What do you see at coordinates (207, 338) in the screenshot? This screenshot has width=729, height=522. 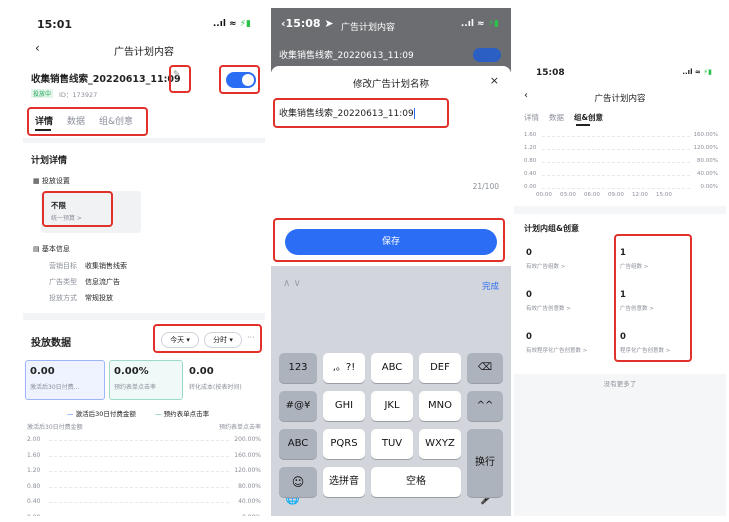 I see `highlight-filters` at bounding box center [207, 338].